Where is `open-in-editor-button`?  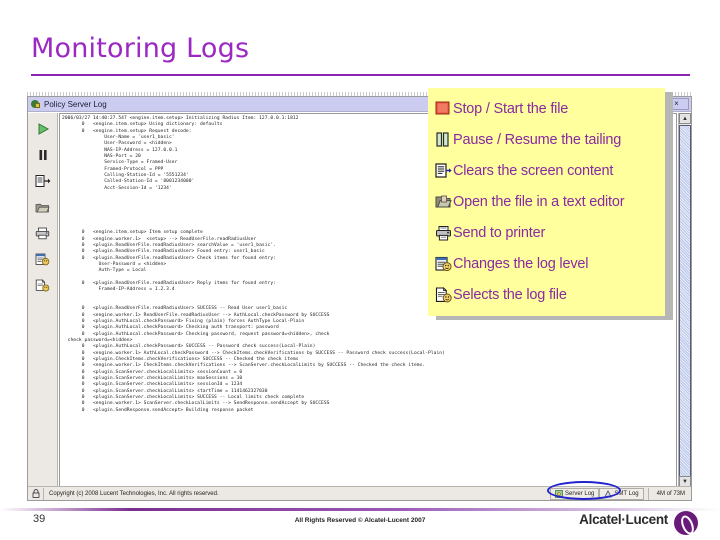
open-in-editor-button is located at coordinates (43, 207).